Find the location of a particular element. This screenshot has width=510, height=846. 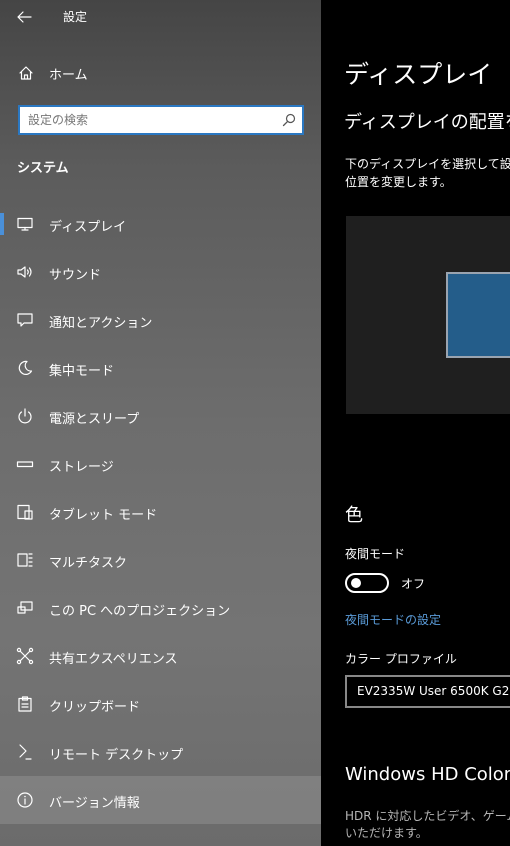

monitor-icon is located at coordinates (25, 224).